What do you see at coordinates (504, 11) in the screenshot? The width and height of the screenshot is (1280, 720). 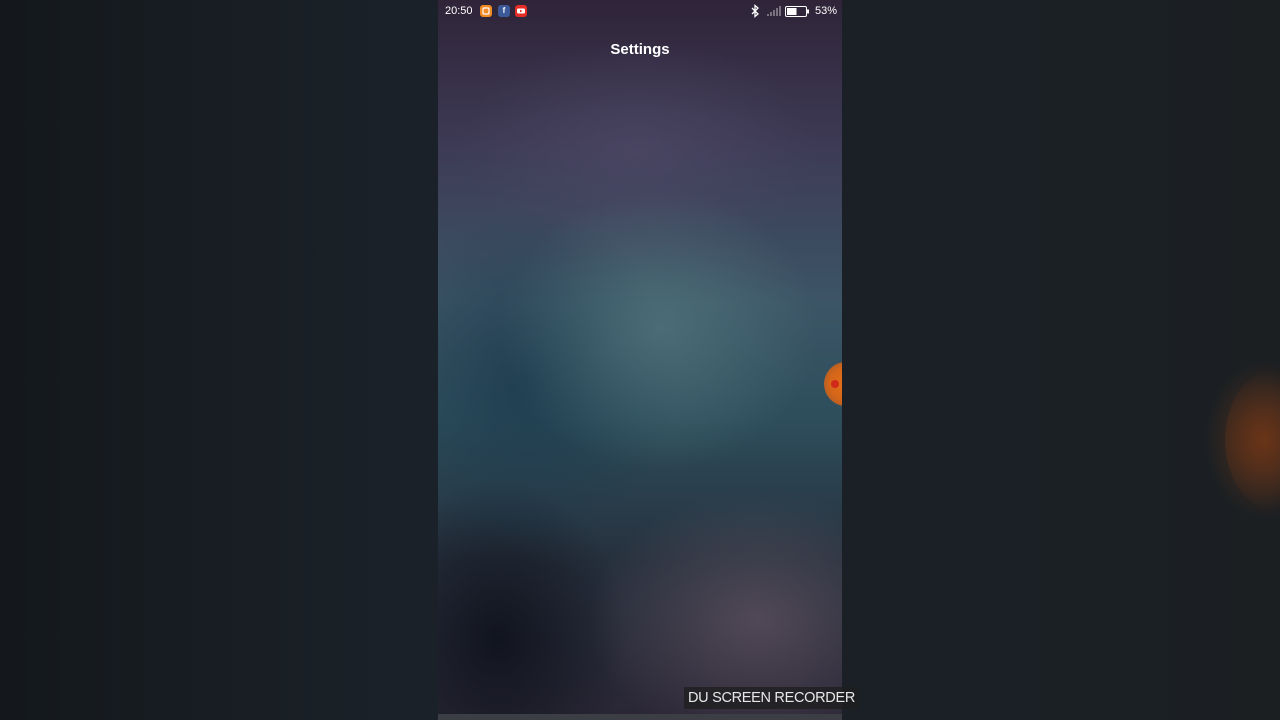 I see `facebook-icon: f` at bounding box center [504, 11].